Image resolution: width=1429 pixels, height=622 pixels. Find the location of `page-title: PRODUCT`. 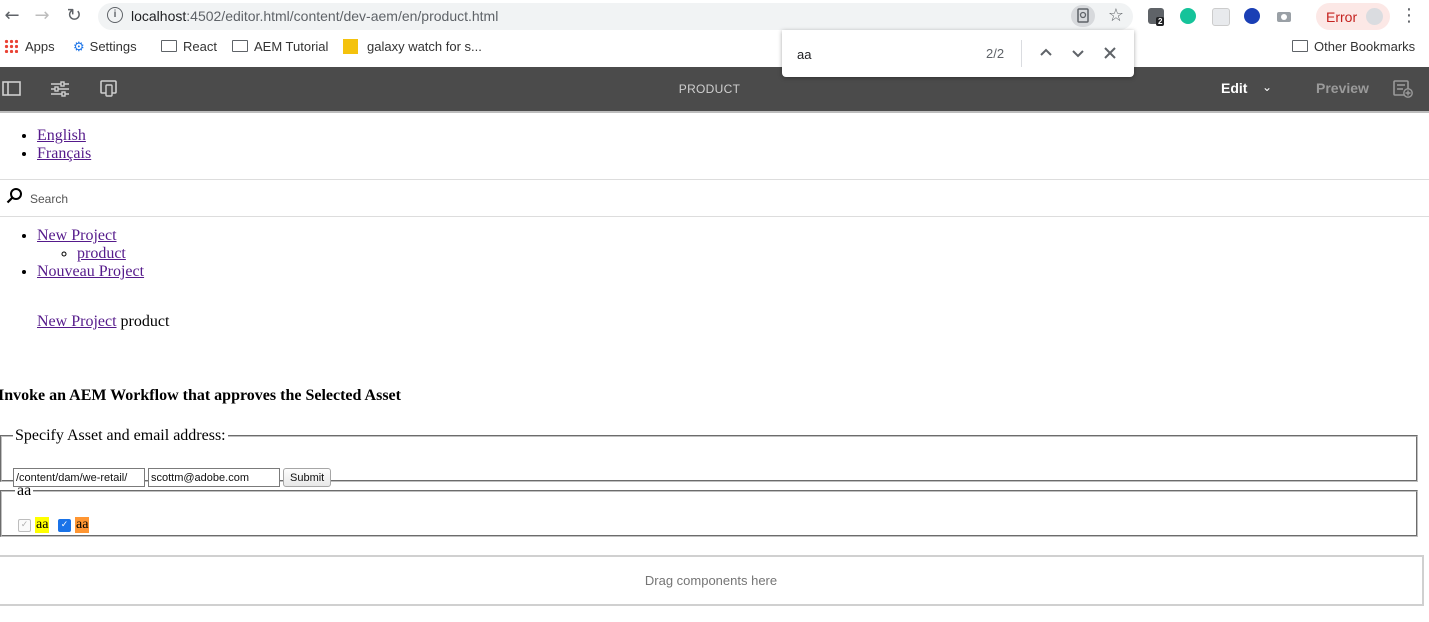

page-title: PRODUCT is located at coordinates (709, 89).